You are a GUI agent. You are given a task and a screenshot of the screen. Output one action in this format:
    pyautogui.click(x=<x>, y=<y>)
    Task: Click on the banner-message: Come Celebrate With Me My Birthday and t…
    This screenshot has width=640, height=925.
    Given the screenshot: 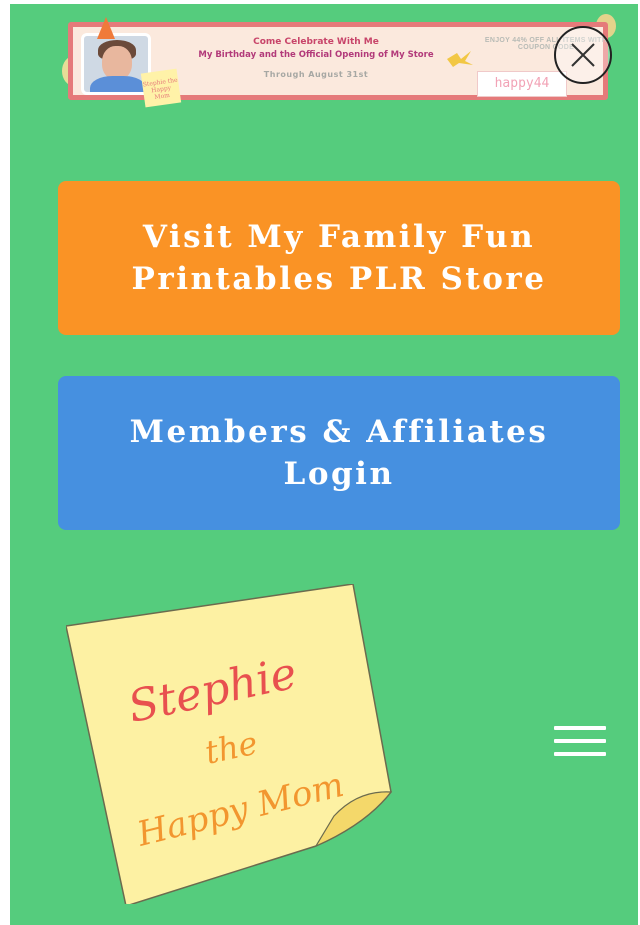 What is the action you would take?
    pyautogui.click(x=316, y=58)
    